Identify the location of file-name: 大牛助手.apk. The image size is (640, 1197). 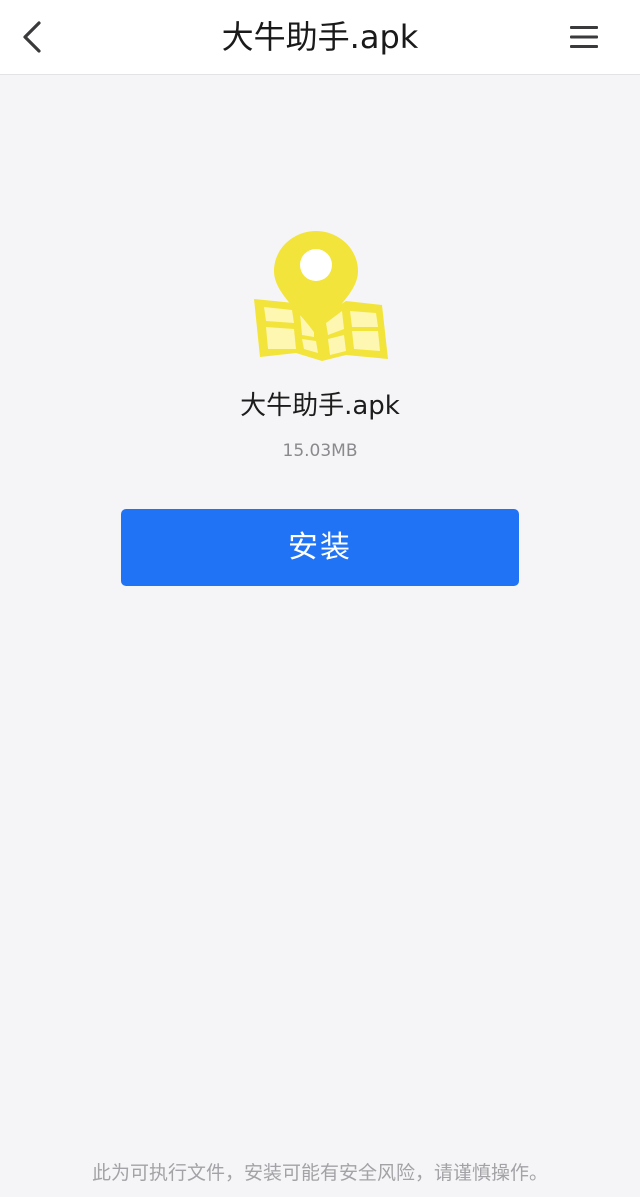
(320, 406).